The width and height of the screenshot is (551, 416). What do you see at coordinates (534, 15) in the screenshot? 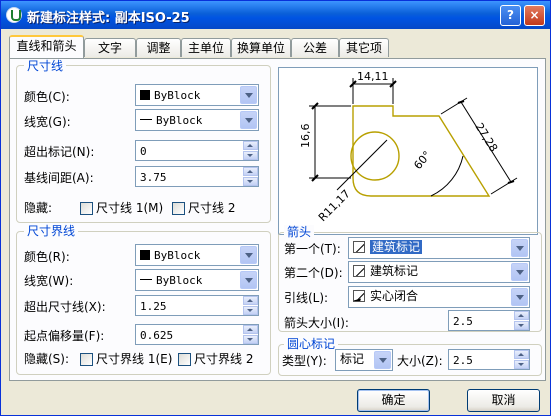
I see `close-button: ×` at bounding box center [534, 15].